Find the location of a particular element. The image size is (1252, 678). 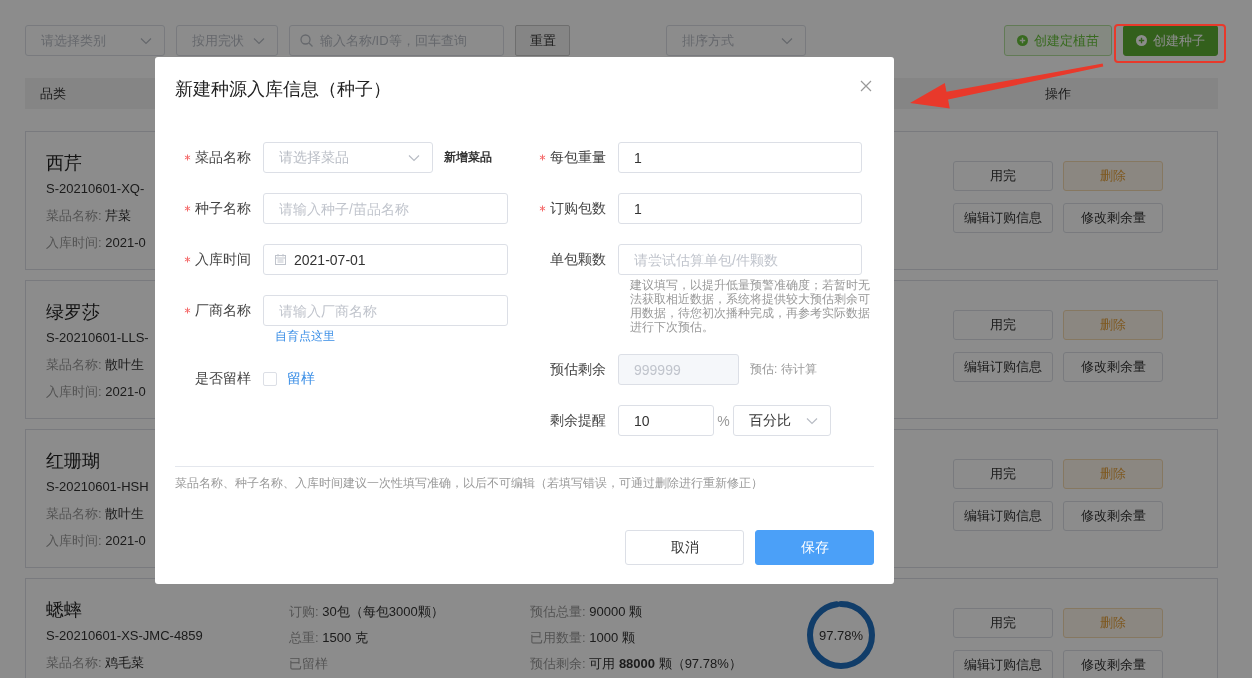

search-icon is located at coordinates (306, 40).